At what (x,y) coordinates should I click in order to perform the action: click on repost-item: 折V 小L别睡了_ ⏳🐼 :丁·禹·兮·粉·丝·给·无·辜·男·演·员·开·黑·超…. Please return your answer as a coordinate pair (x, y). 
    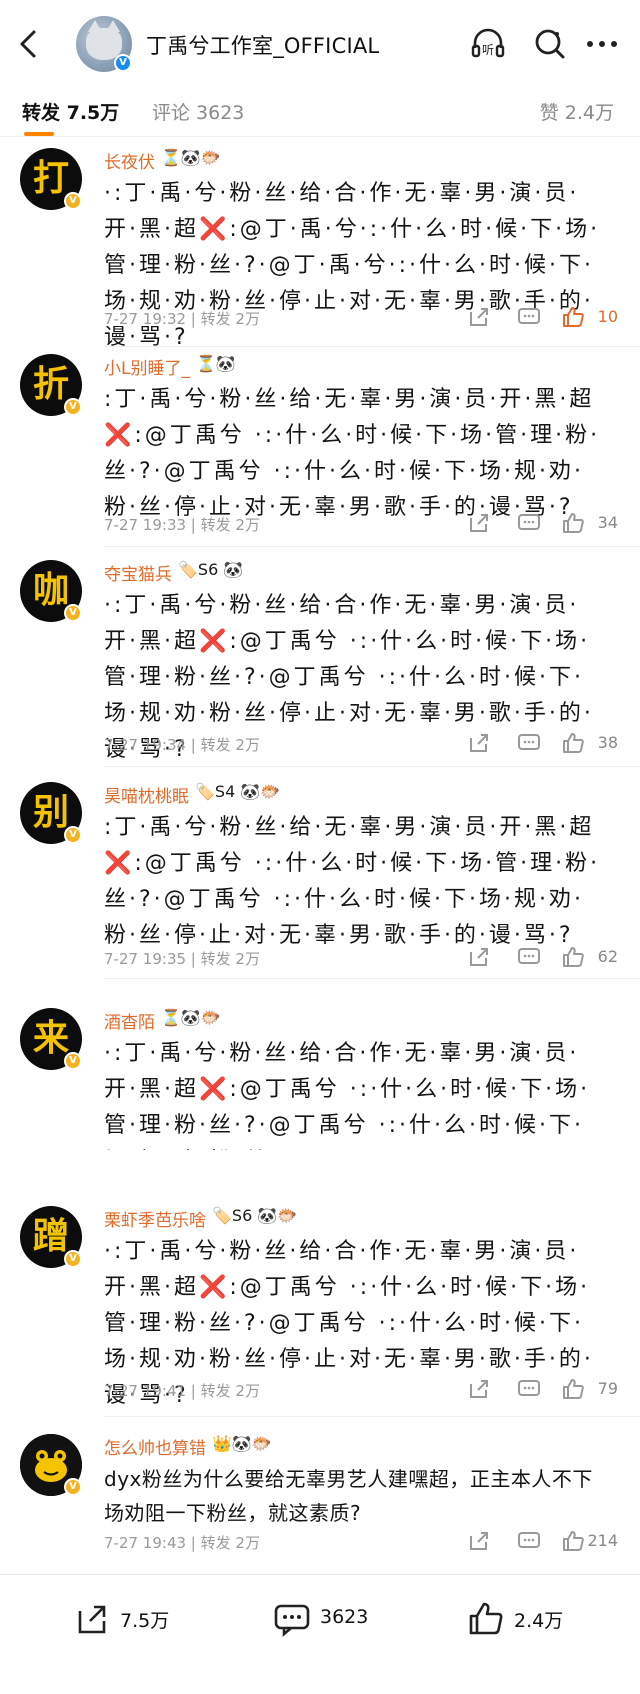
    Looking at the image, I should click on (320, 451).